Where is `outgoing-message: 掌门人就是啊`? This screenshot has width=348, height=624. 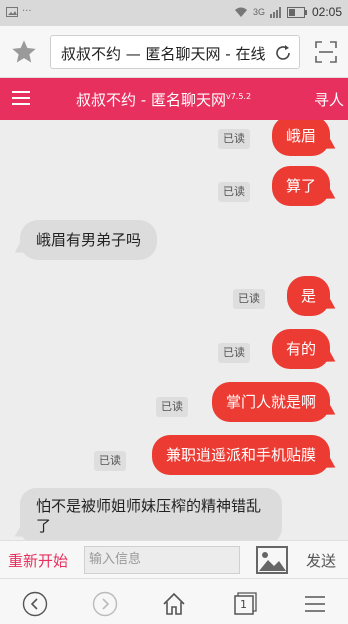 outgoing-message: 掌门人就是啊 is located at coordinates (270, 402).